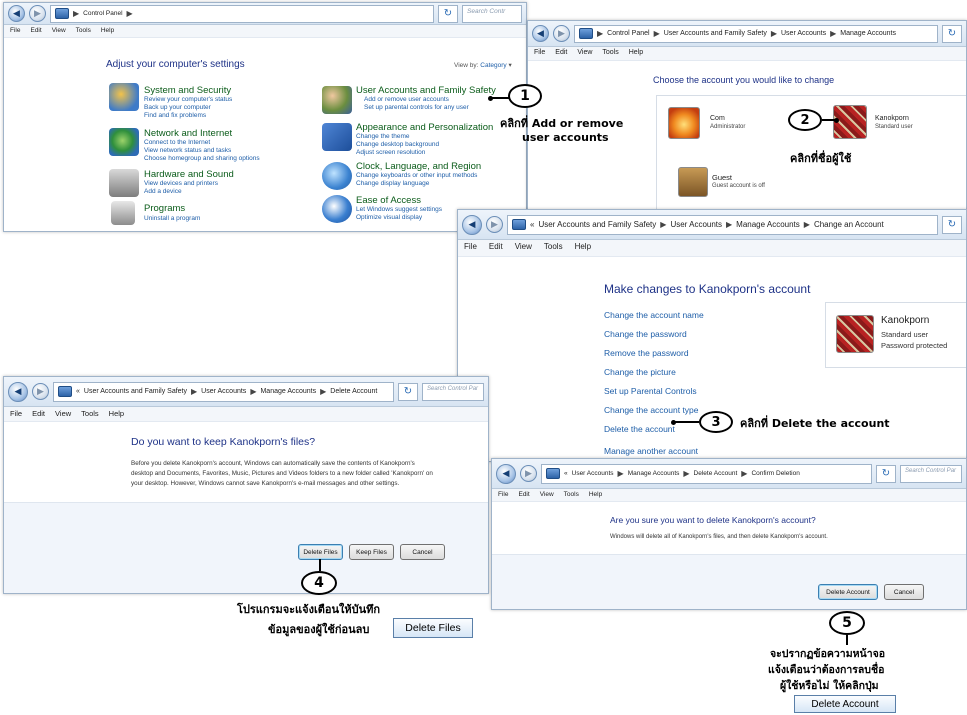  I want to click on category-link: Find and fix problems, so click(175, 115).